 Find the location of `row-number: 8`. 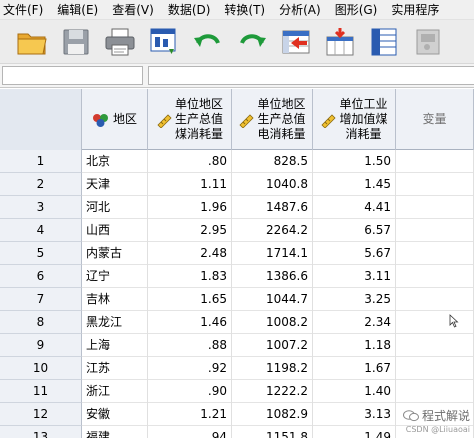

row-number: 8 is located at coordinates (41, 322).